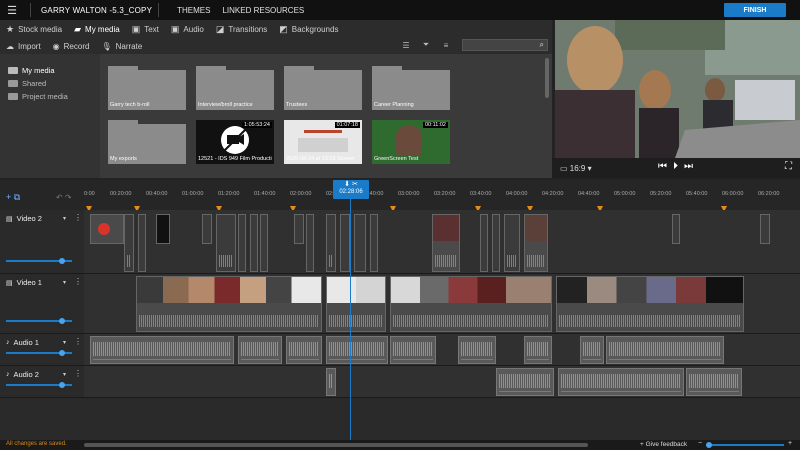 The width and height of the screenshot is (800, 450). I want to click on video-2-lane, so click(442, 242).